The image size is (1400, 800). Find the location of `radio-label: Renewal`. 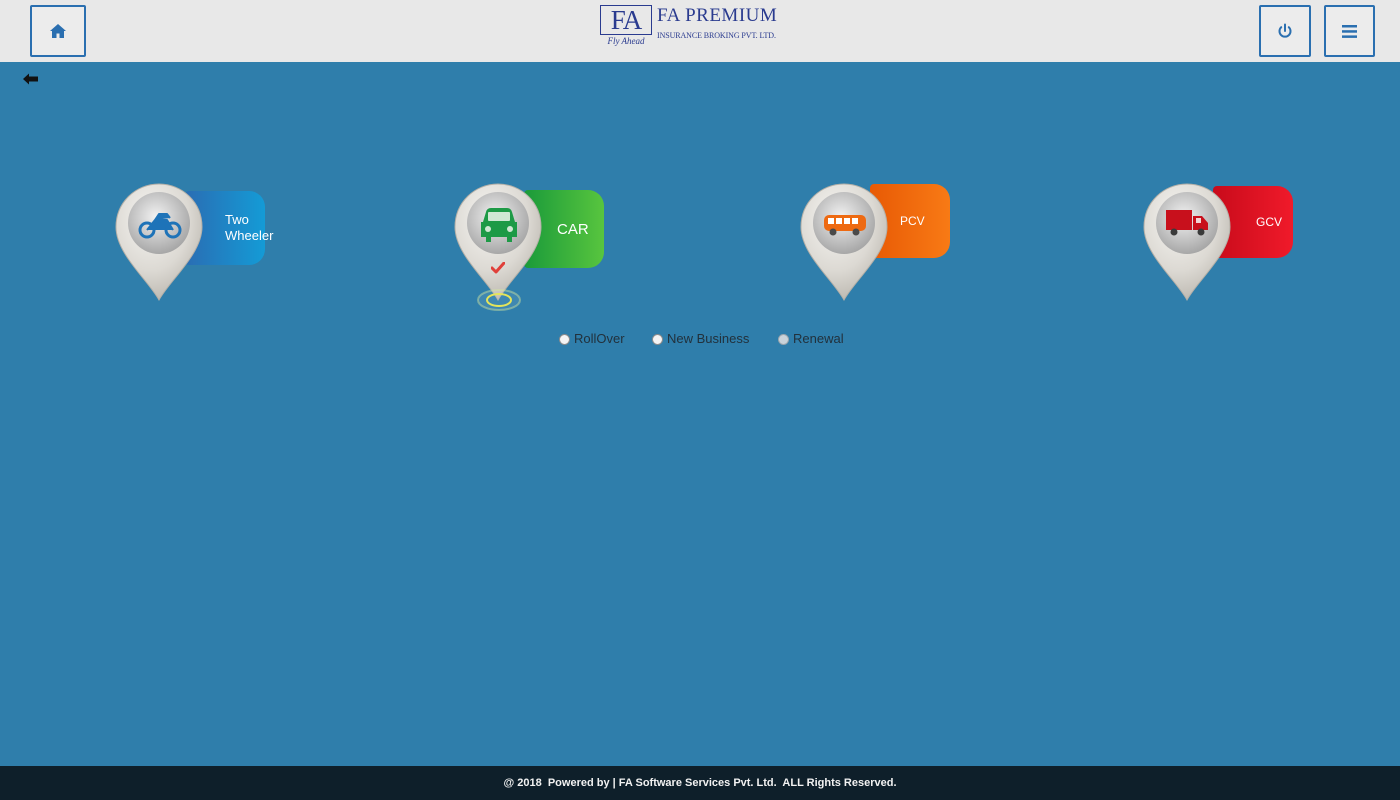

radio-label: Renewal is located at coordinates (818, 338).